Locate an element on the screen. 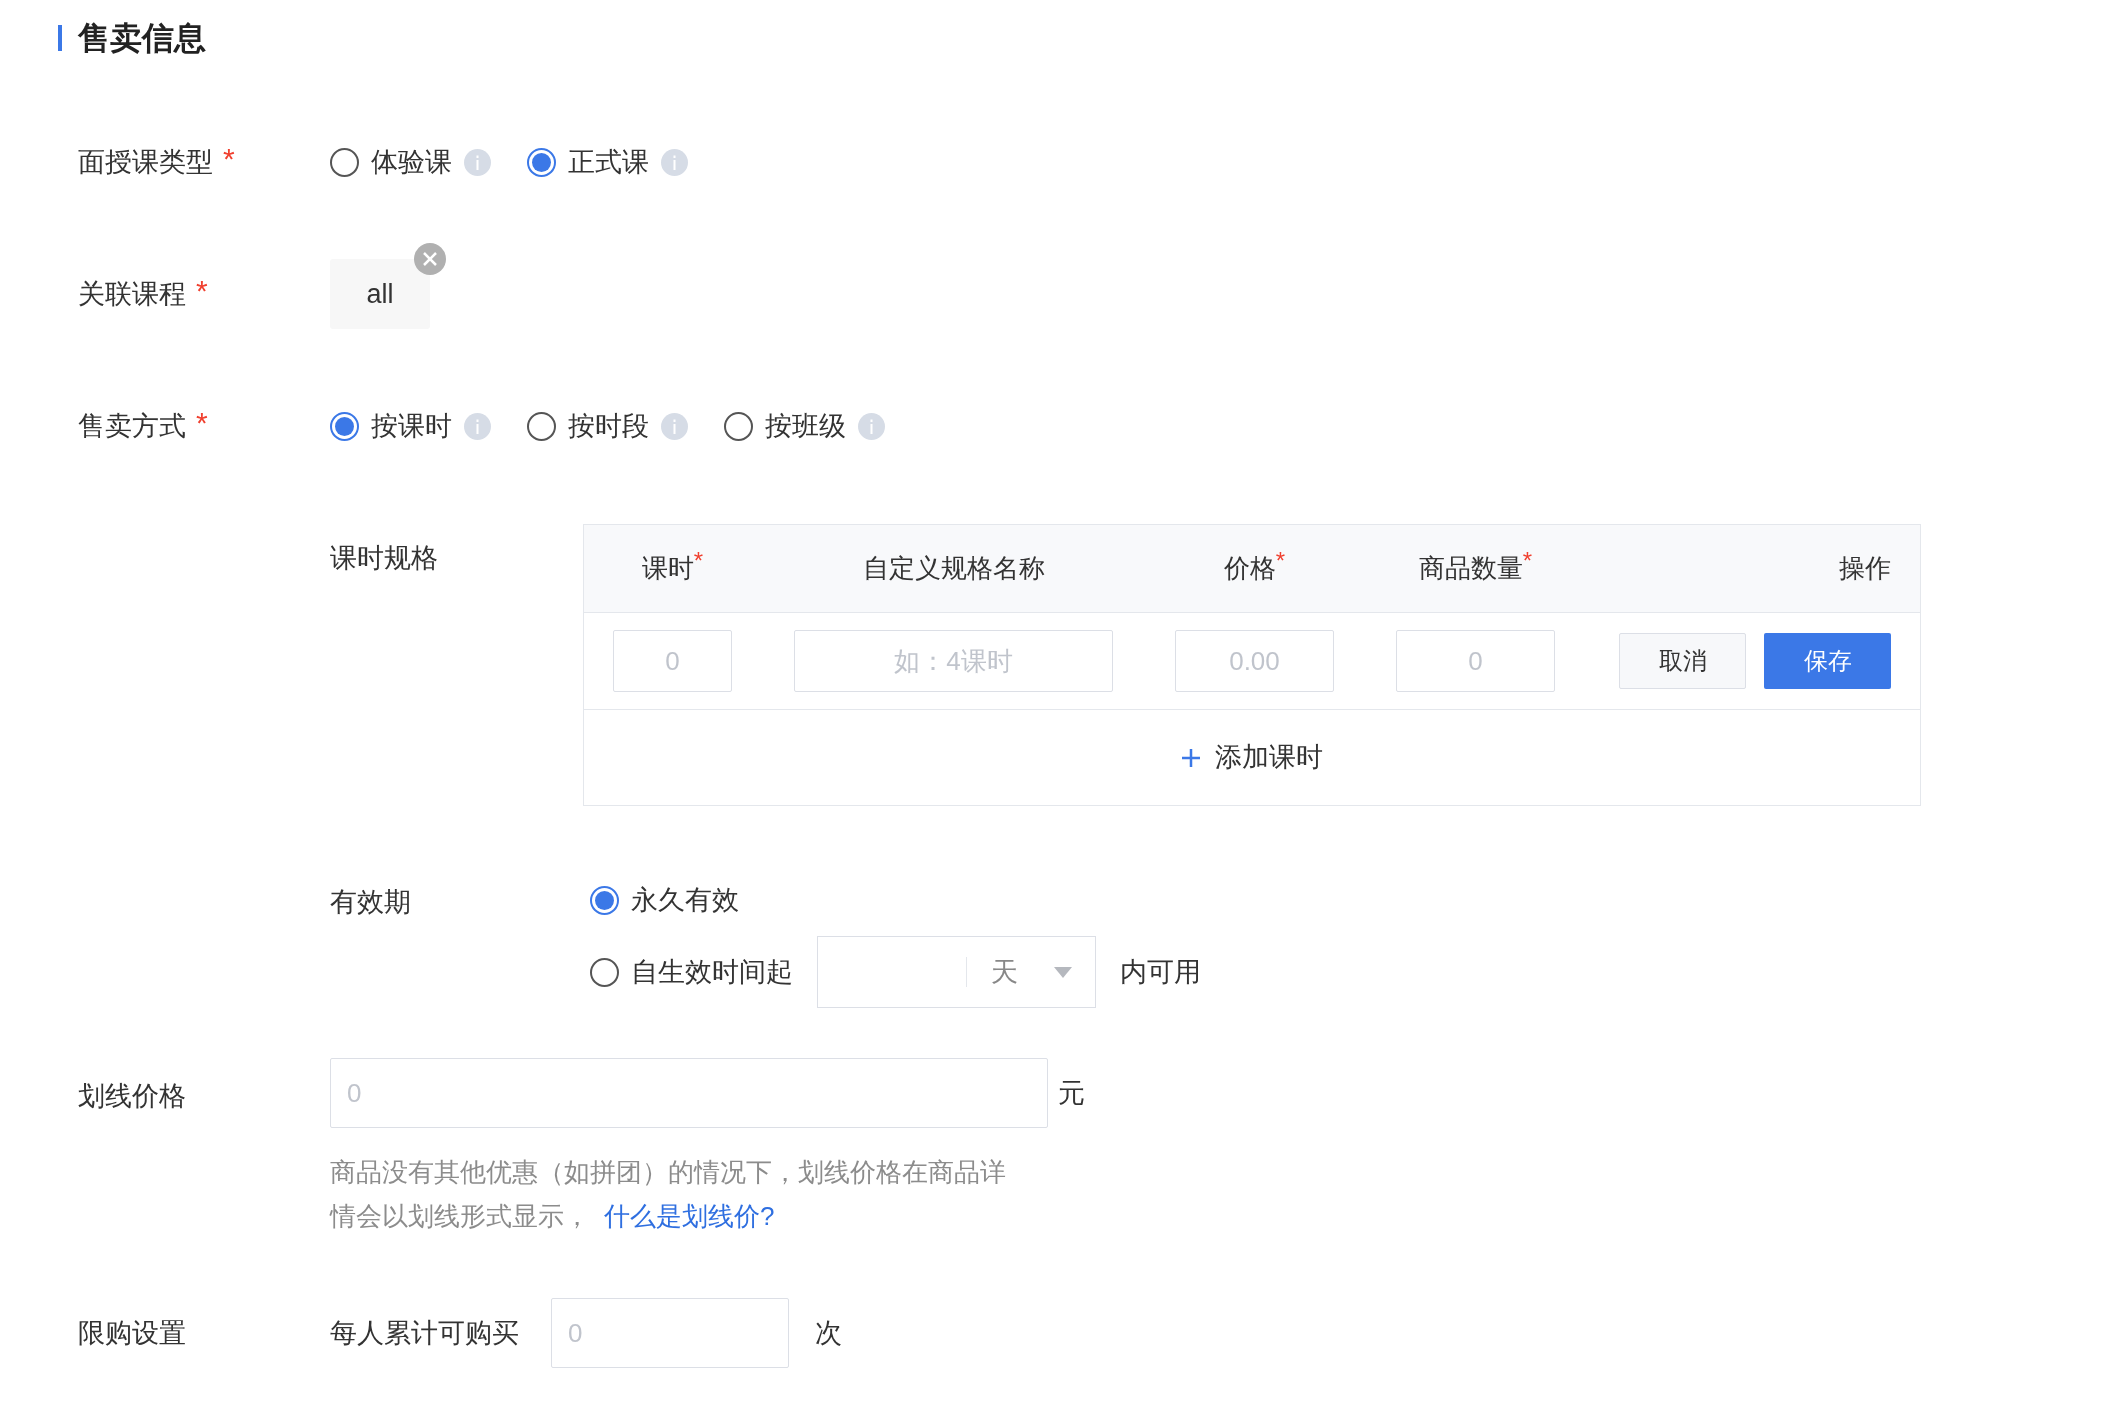 This screenshot has height=1416, width=2114. unit-select: 天 is located at coordinates (1004, 972).